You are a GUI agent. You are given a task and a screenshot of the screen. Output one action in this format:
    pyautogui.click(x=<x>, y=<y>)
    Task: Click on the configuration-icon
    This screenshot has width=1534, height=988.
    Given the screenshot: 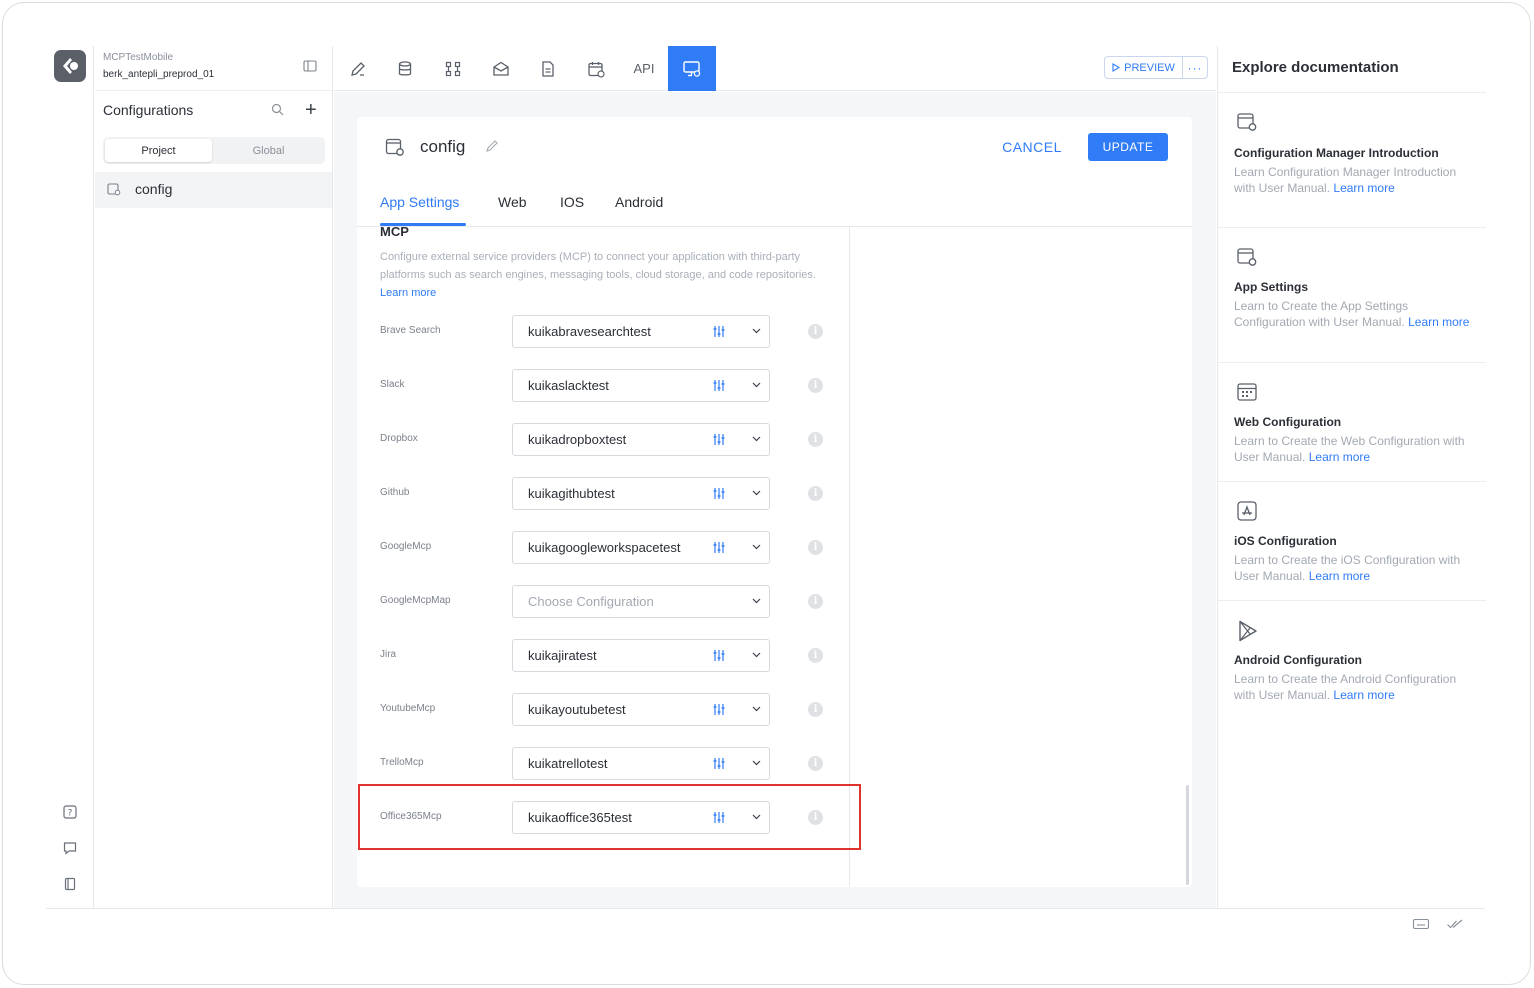 What is the action you would take?
    pyautogui.click(x=692, y=68)
    